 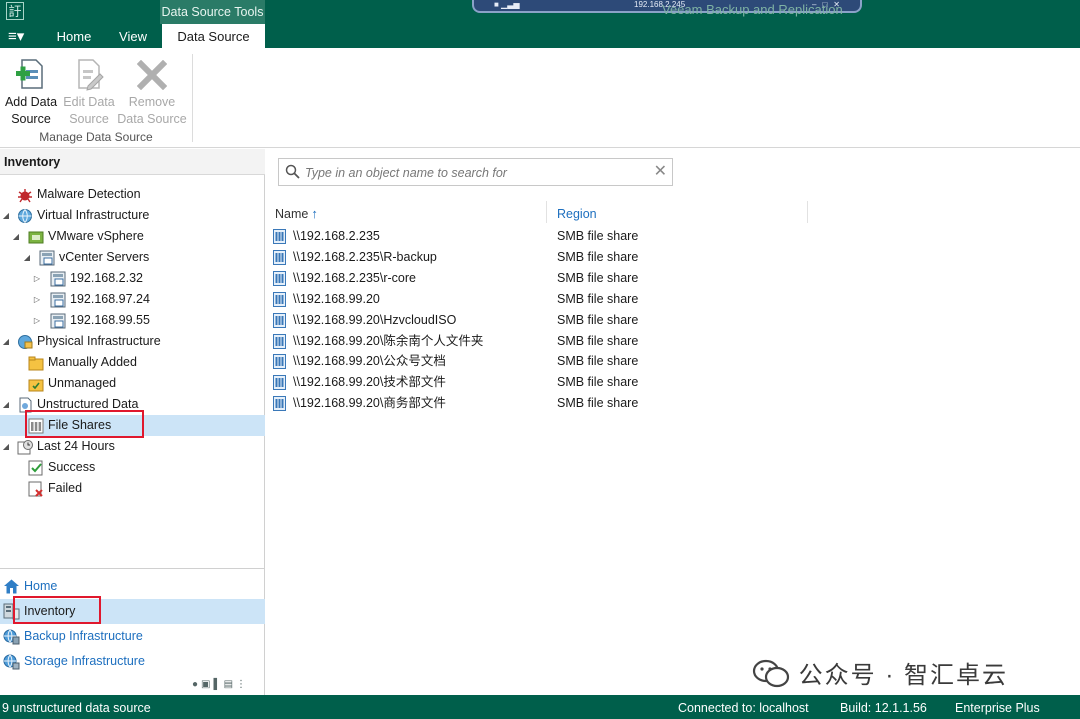 I want to click on tree-item-vmware-vsphere: ◢ VMware vSphere, so click(x=132, y=236).